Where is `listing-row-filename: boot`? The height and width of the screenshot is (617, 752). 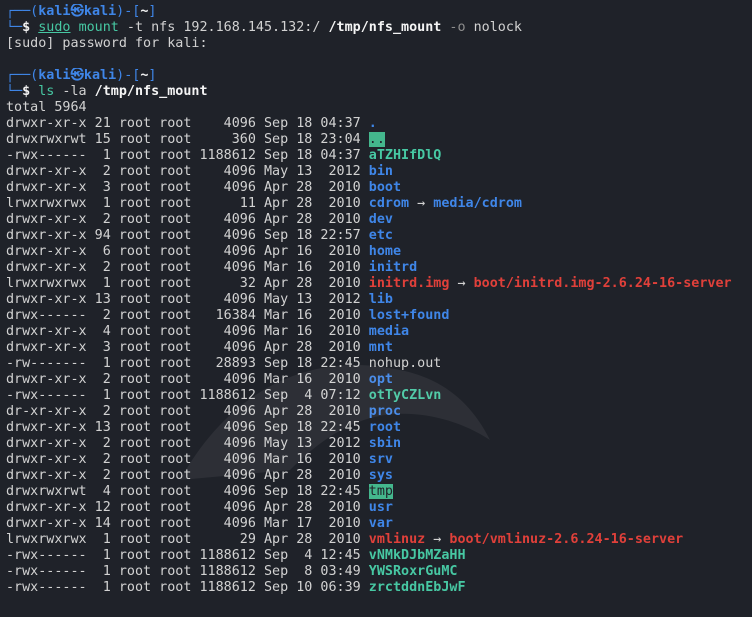 listing-row-filename: boot is located at coordinates (385, 187).